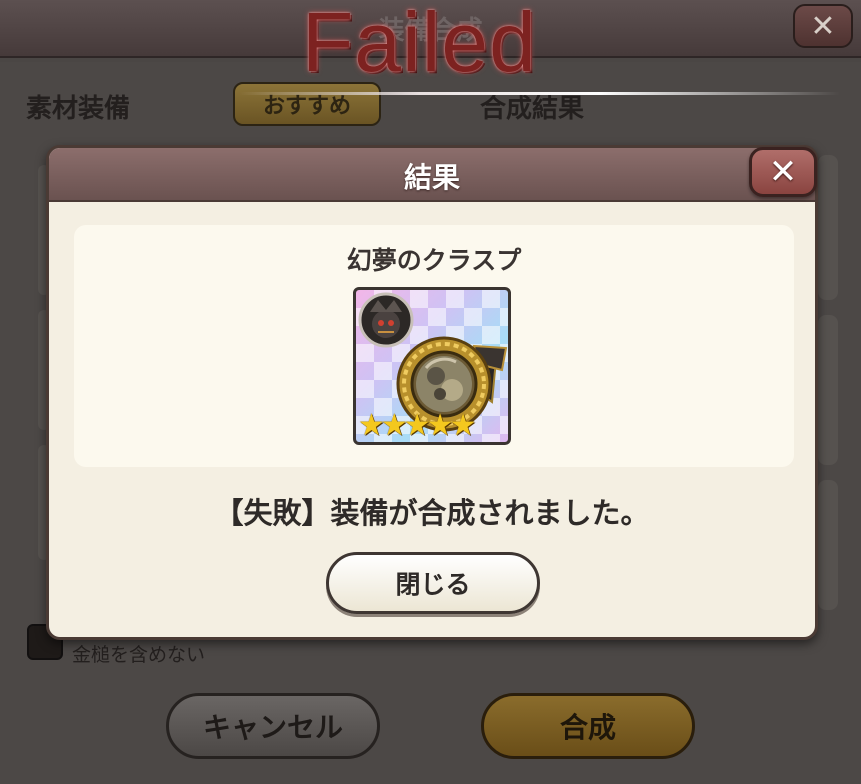  Describe the element at coordinates (433, 583) in the screenshot. I see `close-button: 閉じる` at that location.